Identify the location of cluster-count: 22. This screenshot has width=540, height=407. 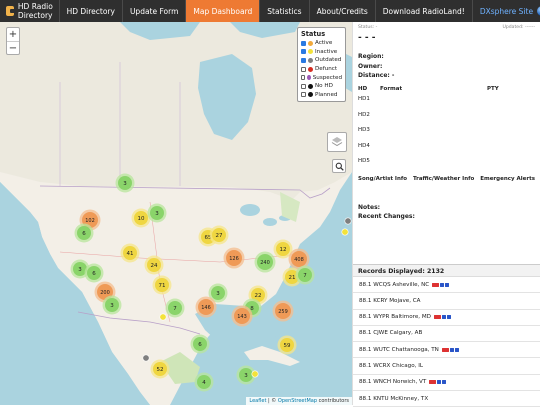
(258, 296).